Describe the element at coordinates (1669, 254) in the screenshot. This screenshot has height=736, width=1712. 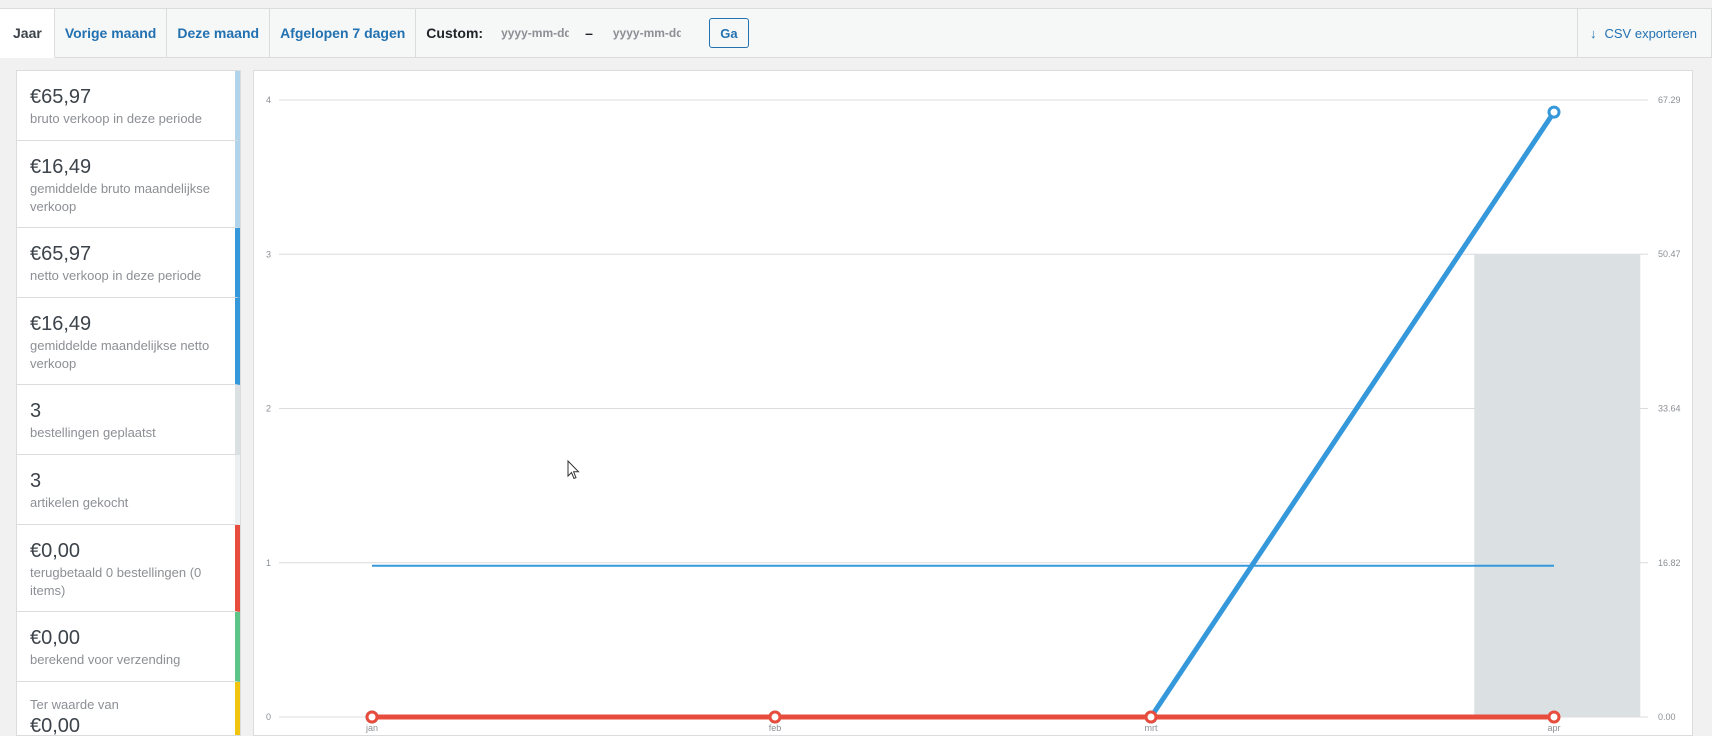
I see `right-tick-label: 50.47` at that location.